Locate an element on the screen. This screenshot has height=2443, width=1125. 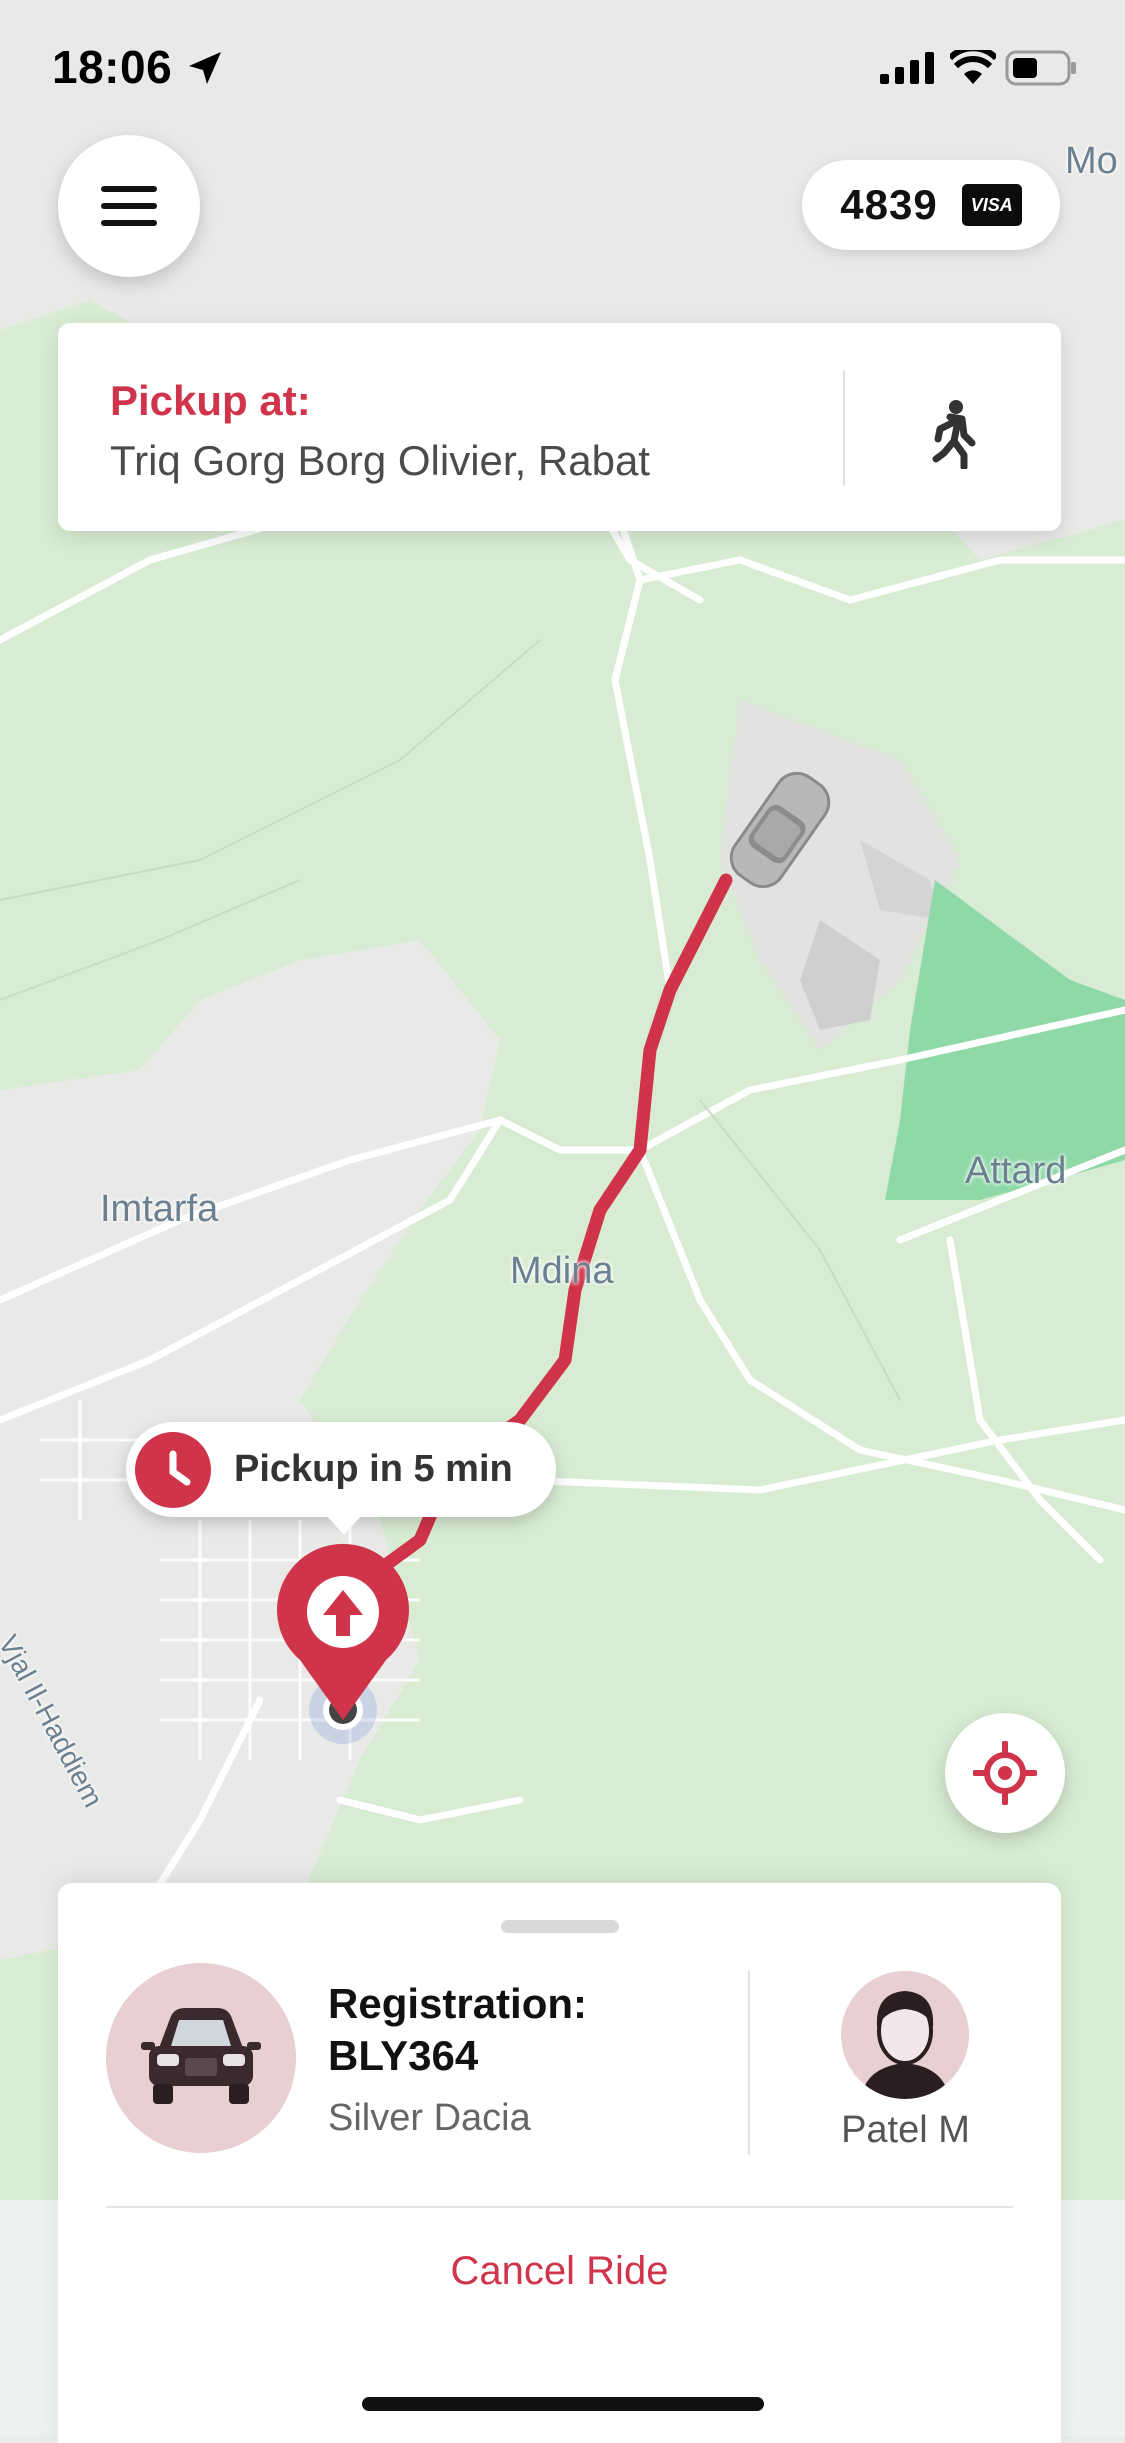
status-time: 18:06 is located at coordinates (112, 67).